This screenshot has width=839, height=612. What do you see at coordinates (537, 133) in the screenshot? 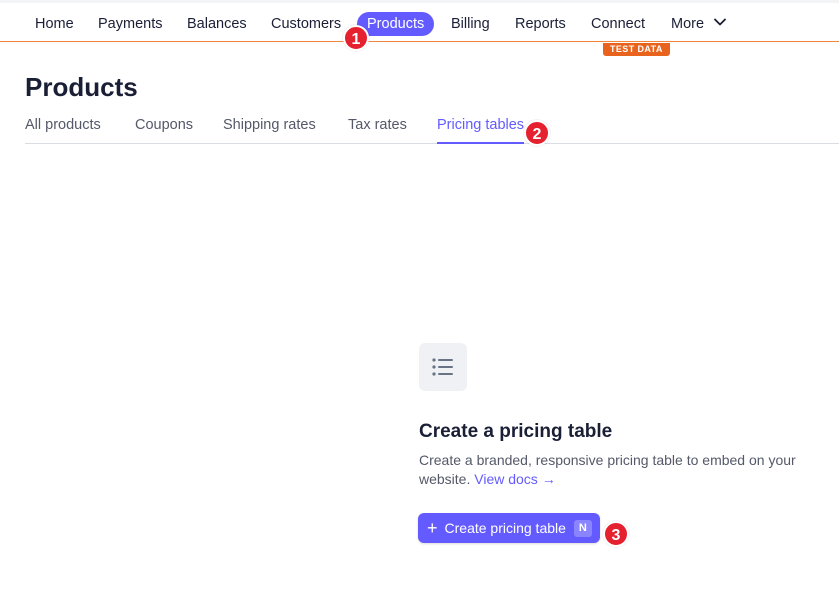
I see `step-marker-2: 2` at bounding box center [537, 133].